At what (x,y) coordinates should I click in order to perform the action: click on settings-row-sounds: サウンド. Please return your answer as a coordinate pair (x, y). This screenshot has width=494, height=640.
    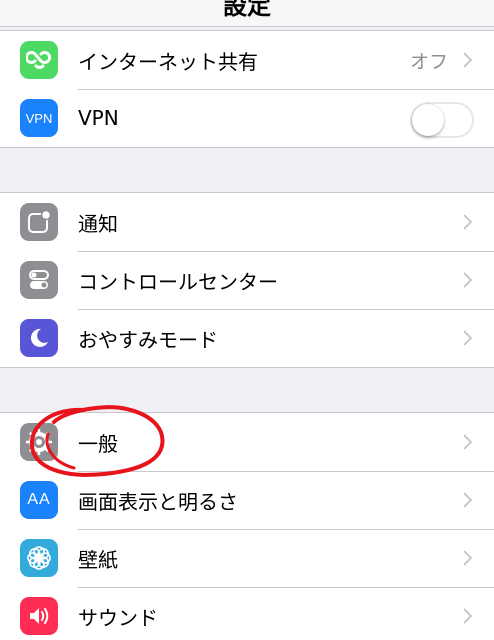
    Looking at the image, I should click on (247, 613).